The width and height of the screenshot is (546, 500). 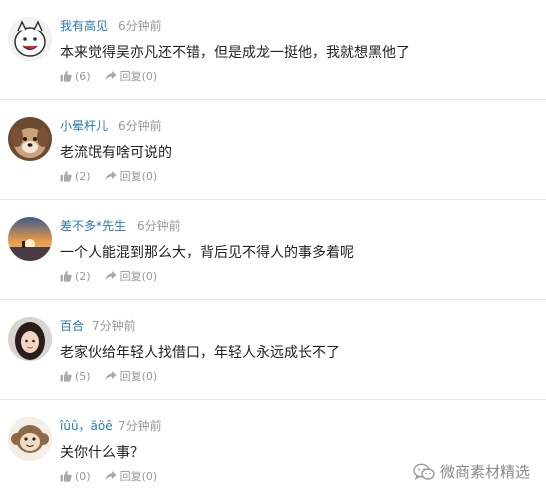 I want to click on comment-author: 百合, so click(x=72, y=325).